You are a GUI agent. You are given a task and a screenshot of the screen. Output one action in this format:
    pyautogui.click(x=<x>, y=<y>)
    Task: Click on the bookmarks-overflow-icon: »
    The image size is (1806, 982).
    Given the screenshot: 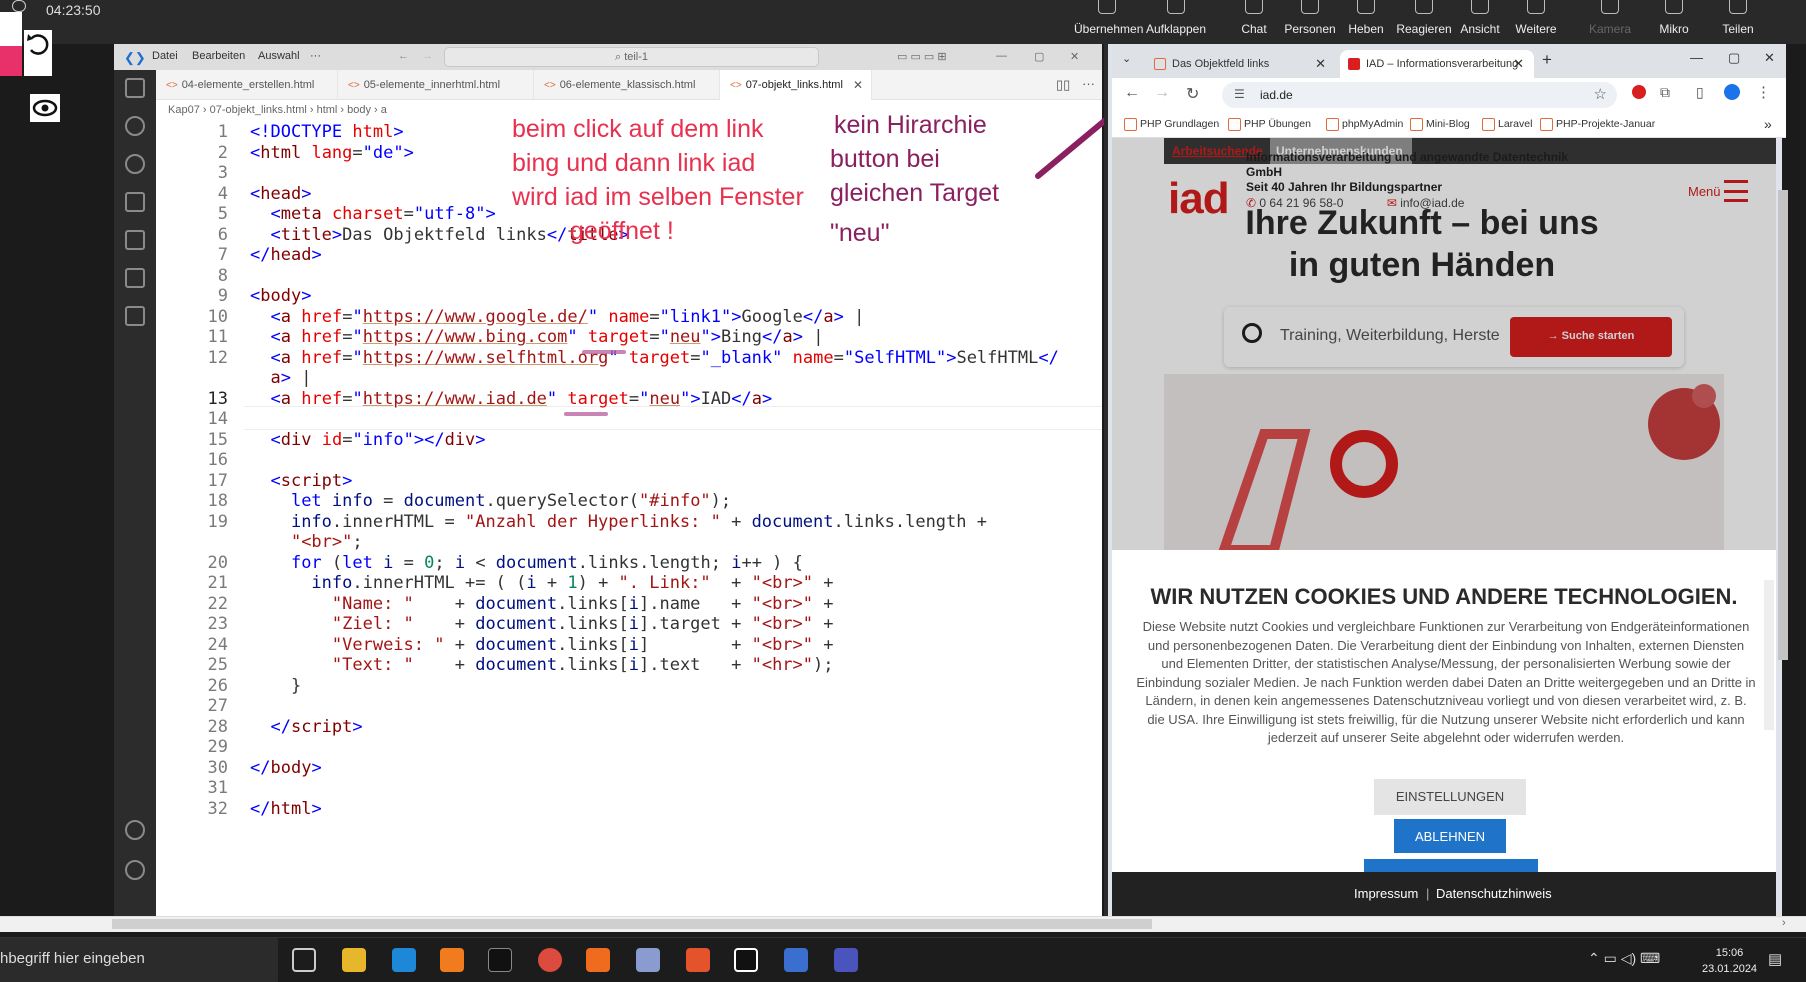 What is the action you would take?
    pyautogui.click(x=1768, y=124)
    